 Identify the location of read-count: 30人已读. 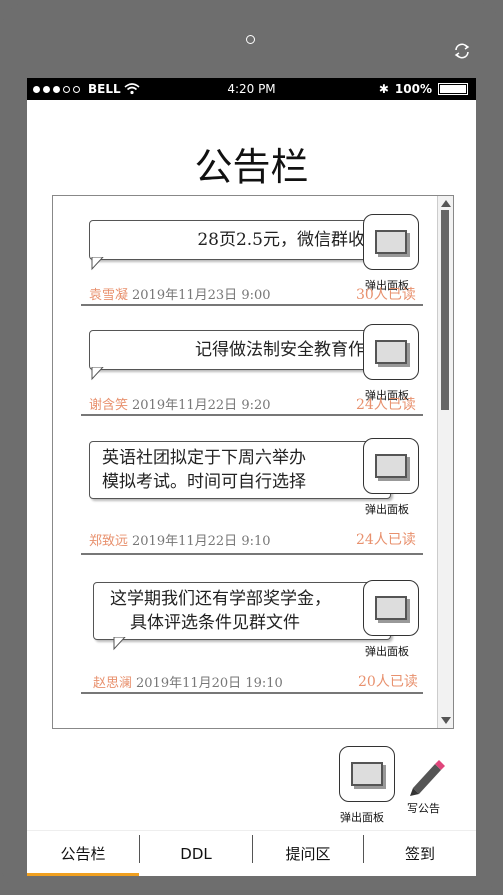
(386, 295).